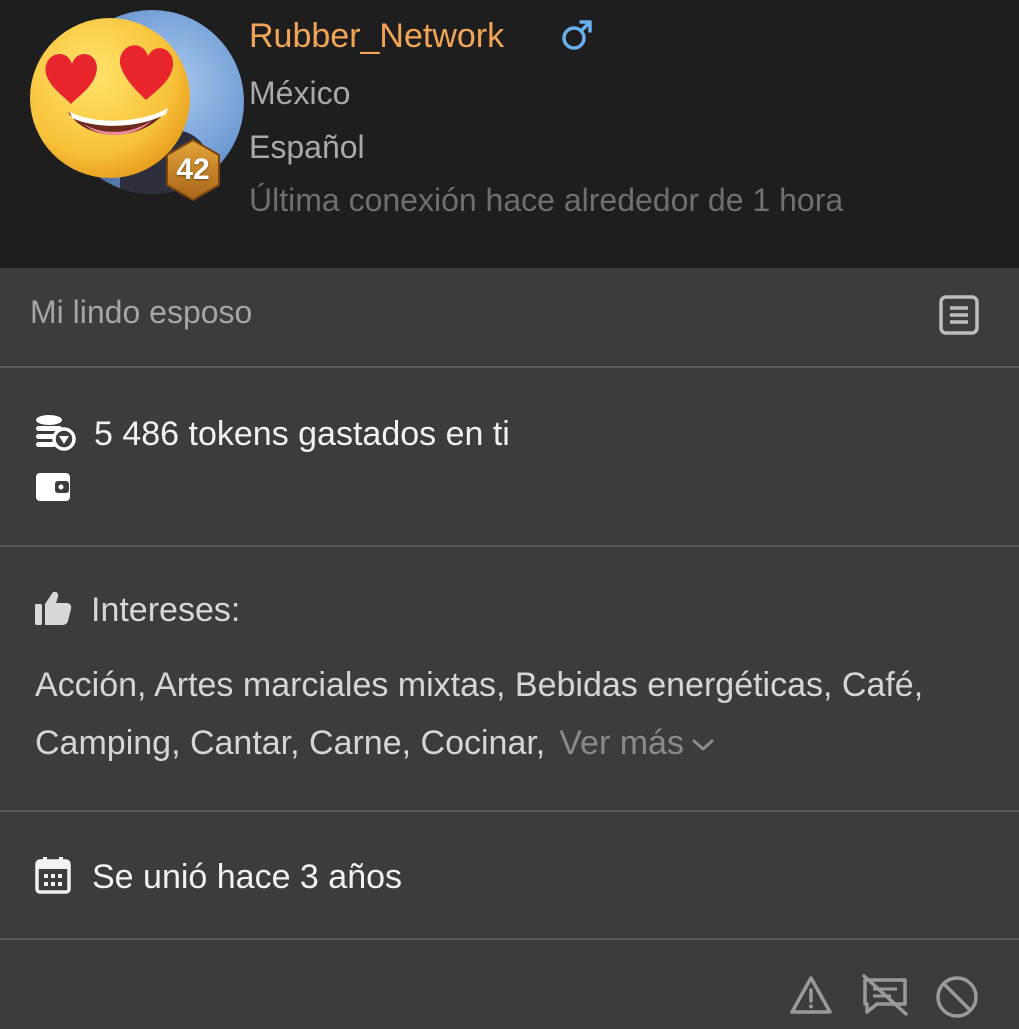  What do you see at coordinates (577, 35) in the screenshot?
I see `male-icon` at bounding box center [577, 35].